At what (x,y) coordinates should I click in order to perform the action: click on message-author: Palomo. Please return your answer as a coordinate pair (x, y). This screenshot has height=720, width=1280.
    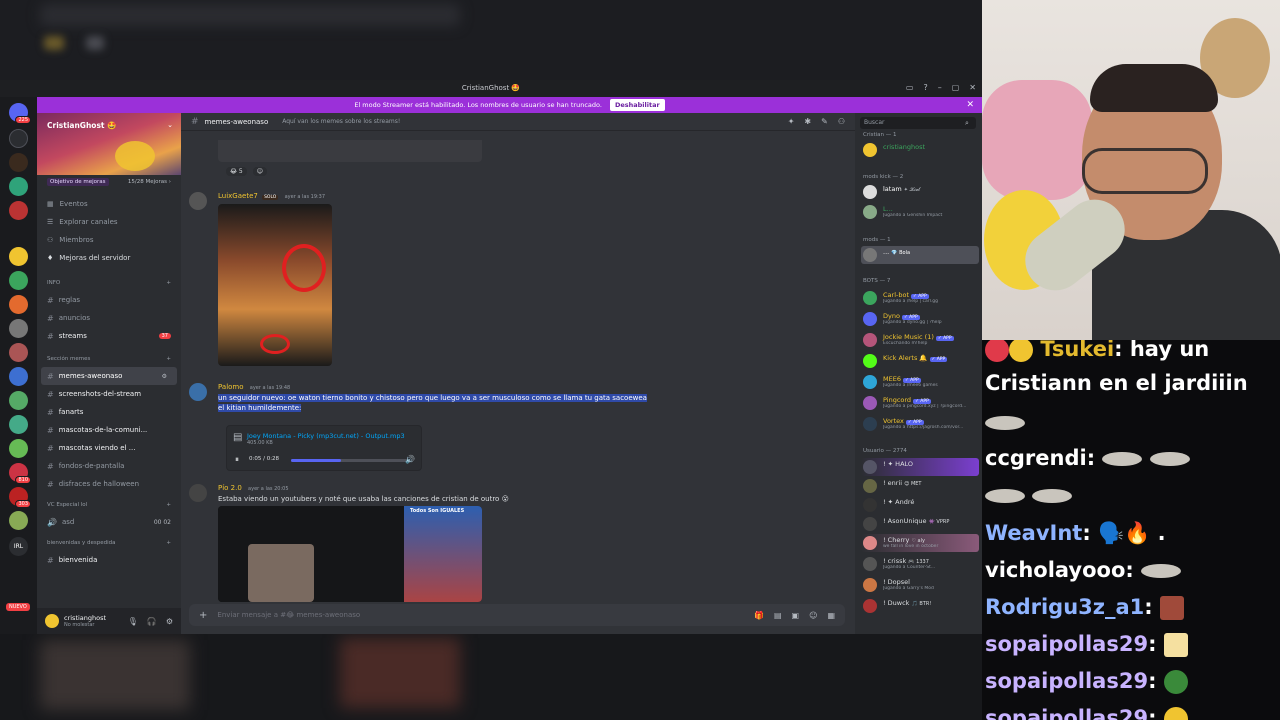
    Looking at the image, I should click on (231, 387).